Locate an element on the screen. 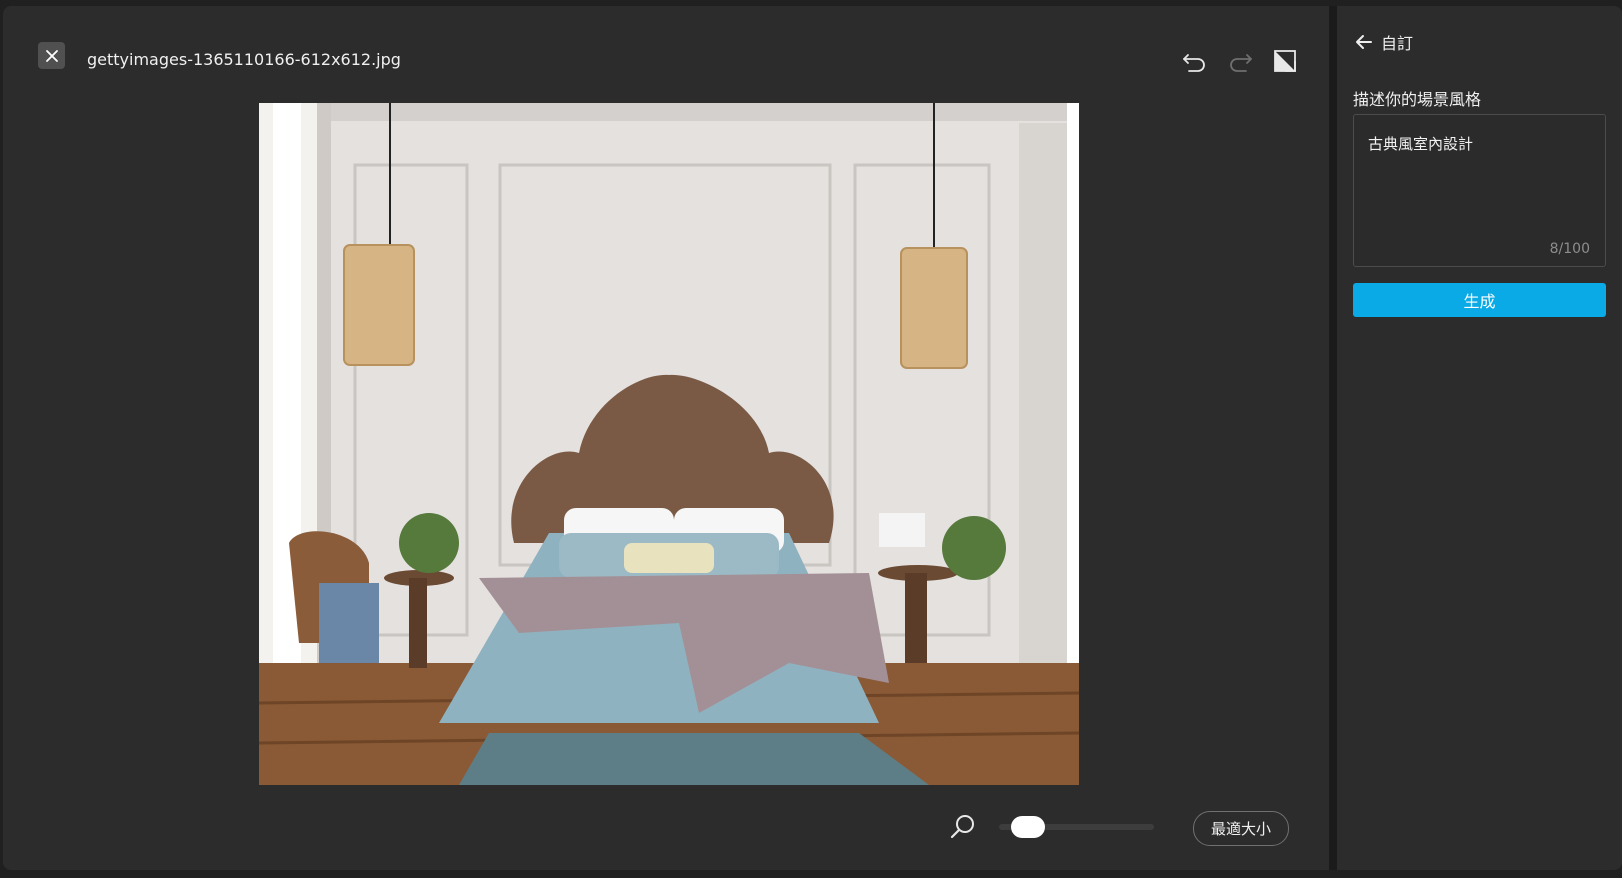  close-icon is located at coordinates (51, 55).